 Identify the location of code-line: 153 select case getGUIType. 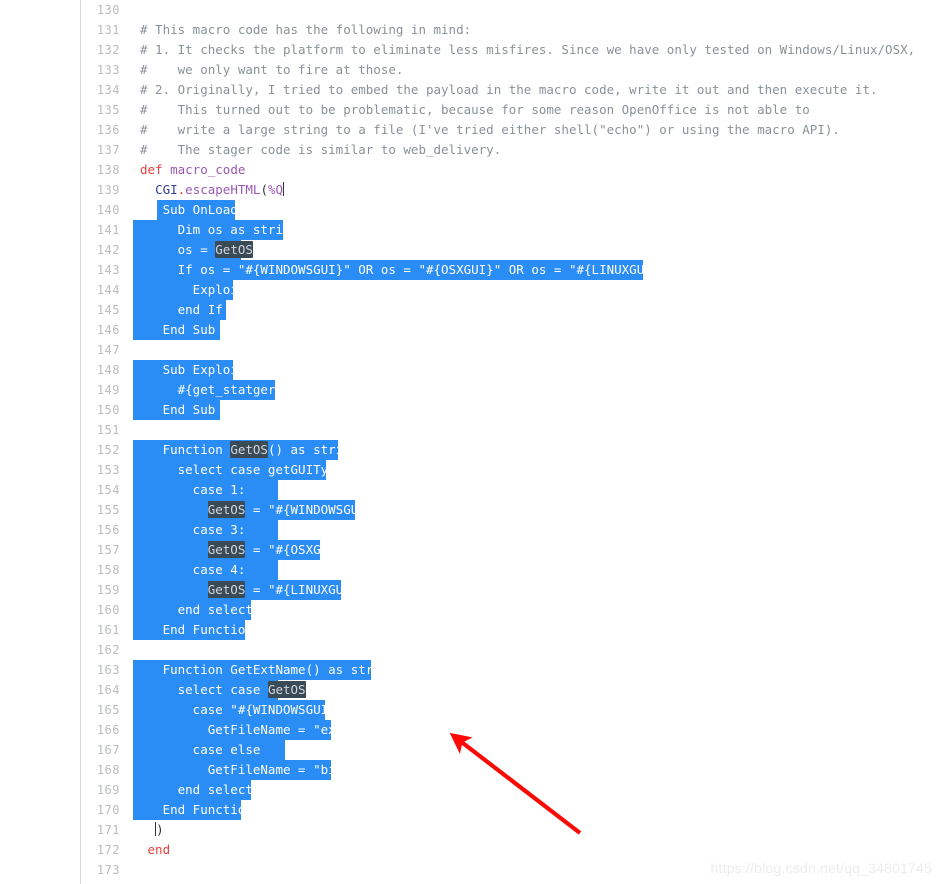
(471, 470).